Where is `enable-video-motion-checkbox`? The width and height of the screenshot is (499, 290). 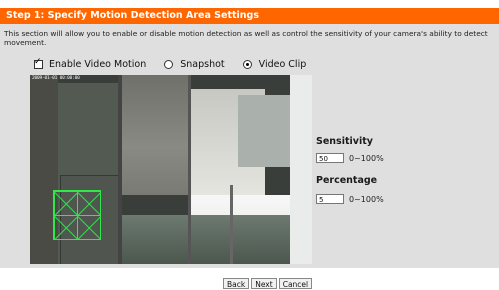
enable-video-motion-checkbox is located at coordinates (38, 63).